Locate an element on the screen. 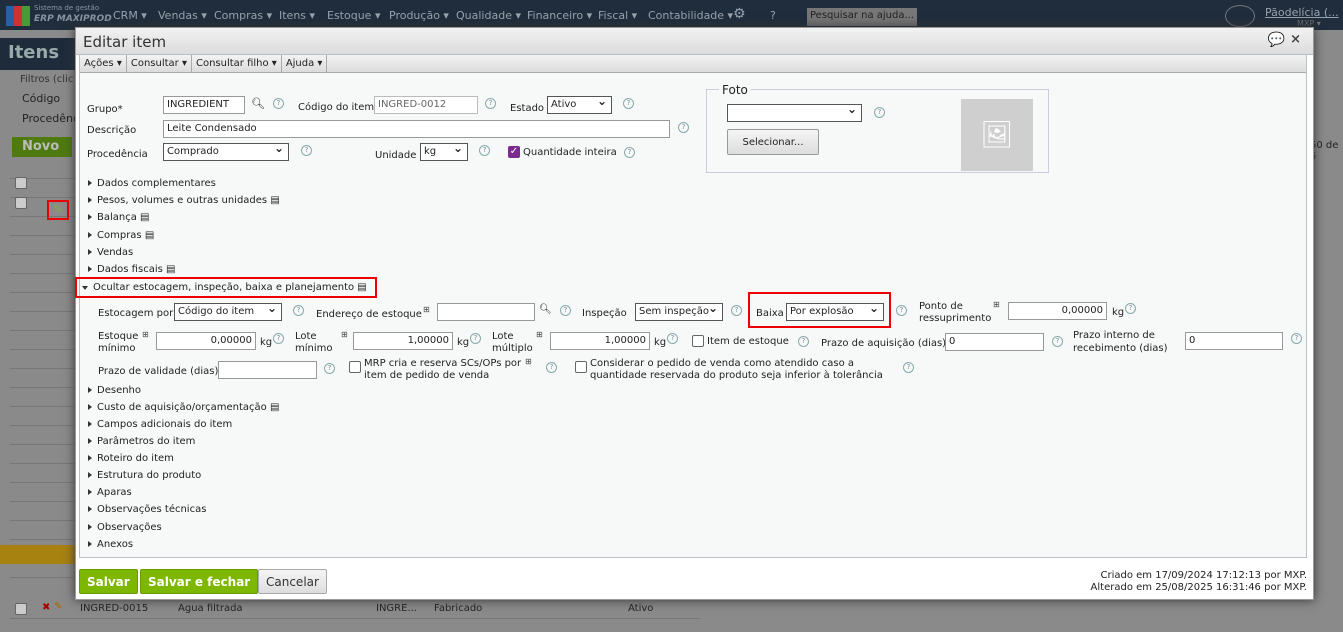 Image resolution: width=1343 pixels, height=632 pixels. menu-qualidade: Qualidade ▾ is located at coordinates (488, 15).